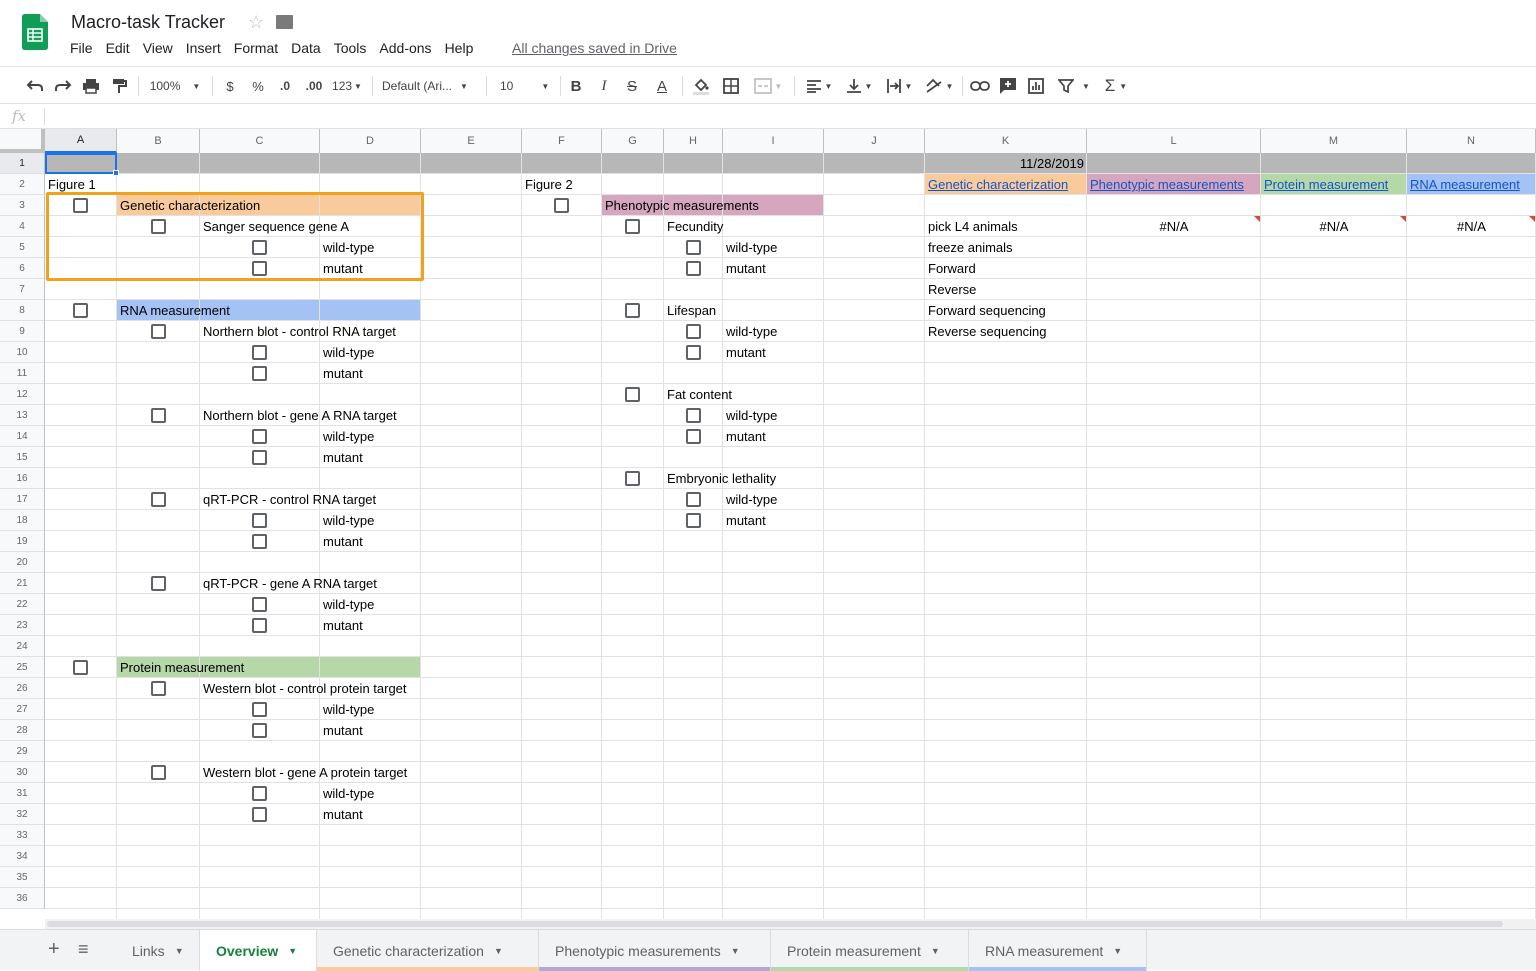 The height and width of the screenshot is (971, 1536). Describe the element at coordinates (870, 950) in the screenshot. I see `tab-protein-measurement: Protein measurement ▼` at that location.